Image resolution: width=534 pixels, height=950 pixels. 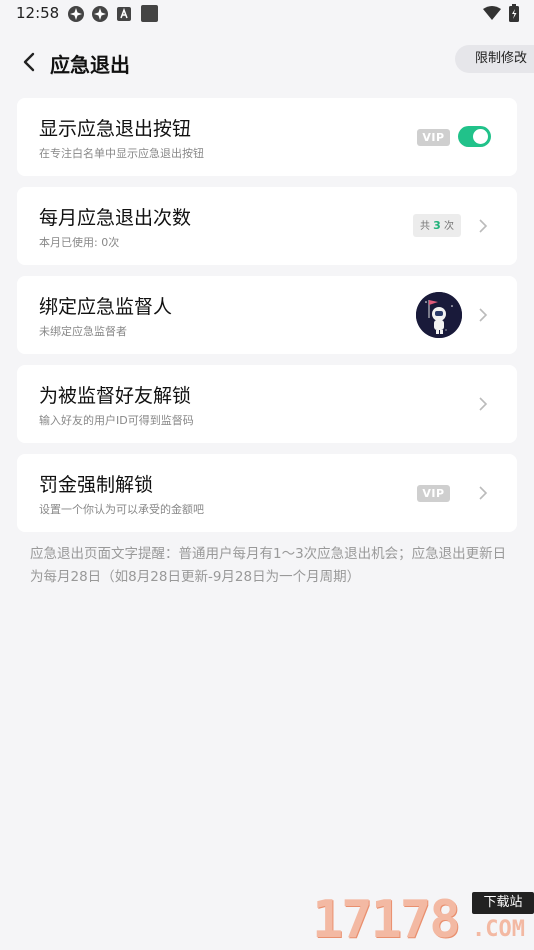 I want to click on unlock-supervised-friend-item: 为被监督好友解锁 输入好友的用户ID可得到监督码, so click(x=267, y=404).